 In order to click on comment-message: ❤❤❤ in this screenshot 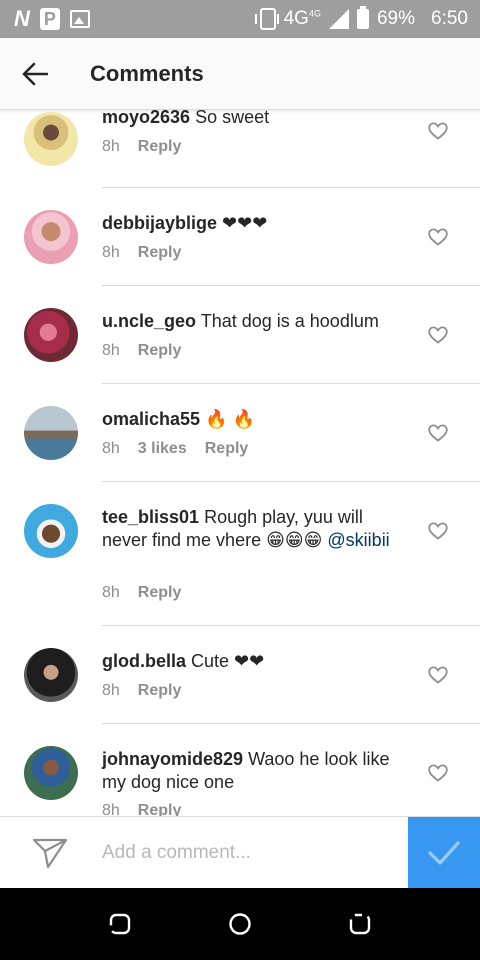, I will do `click(245, 223)`.